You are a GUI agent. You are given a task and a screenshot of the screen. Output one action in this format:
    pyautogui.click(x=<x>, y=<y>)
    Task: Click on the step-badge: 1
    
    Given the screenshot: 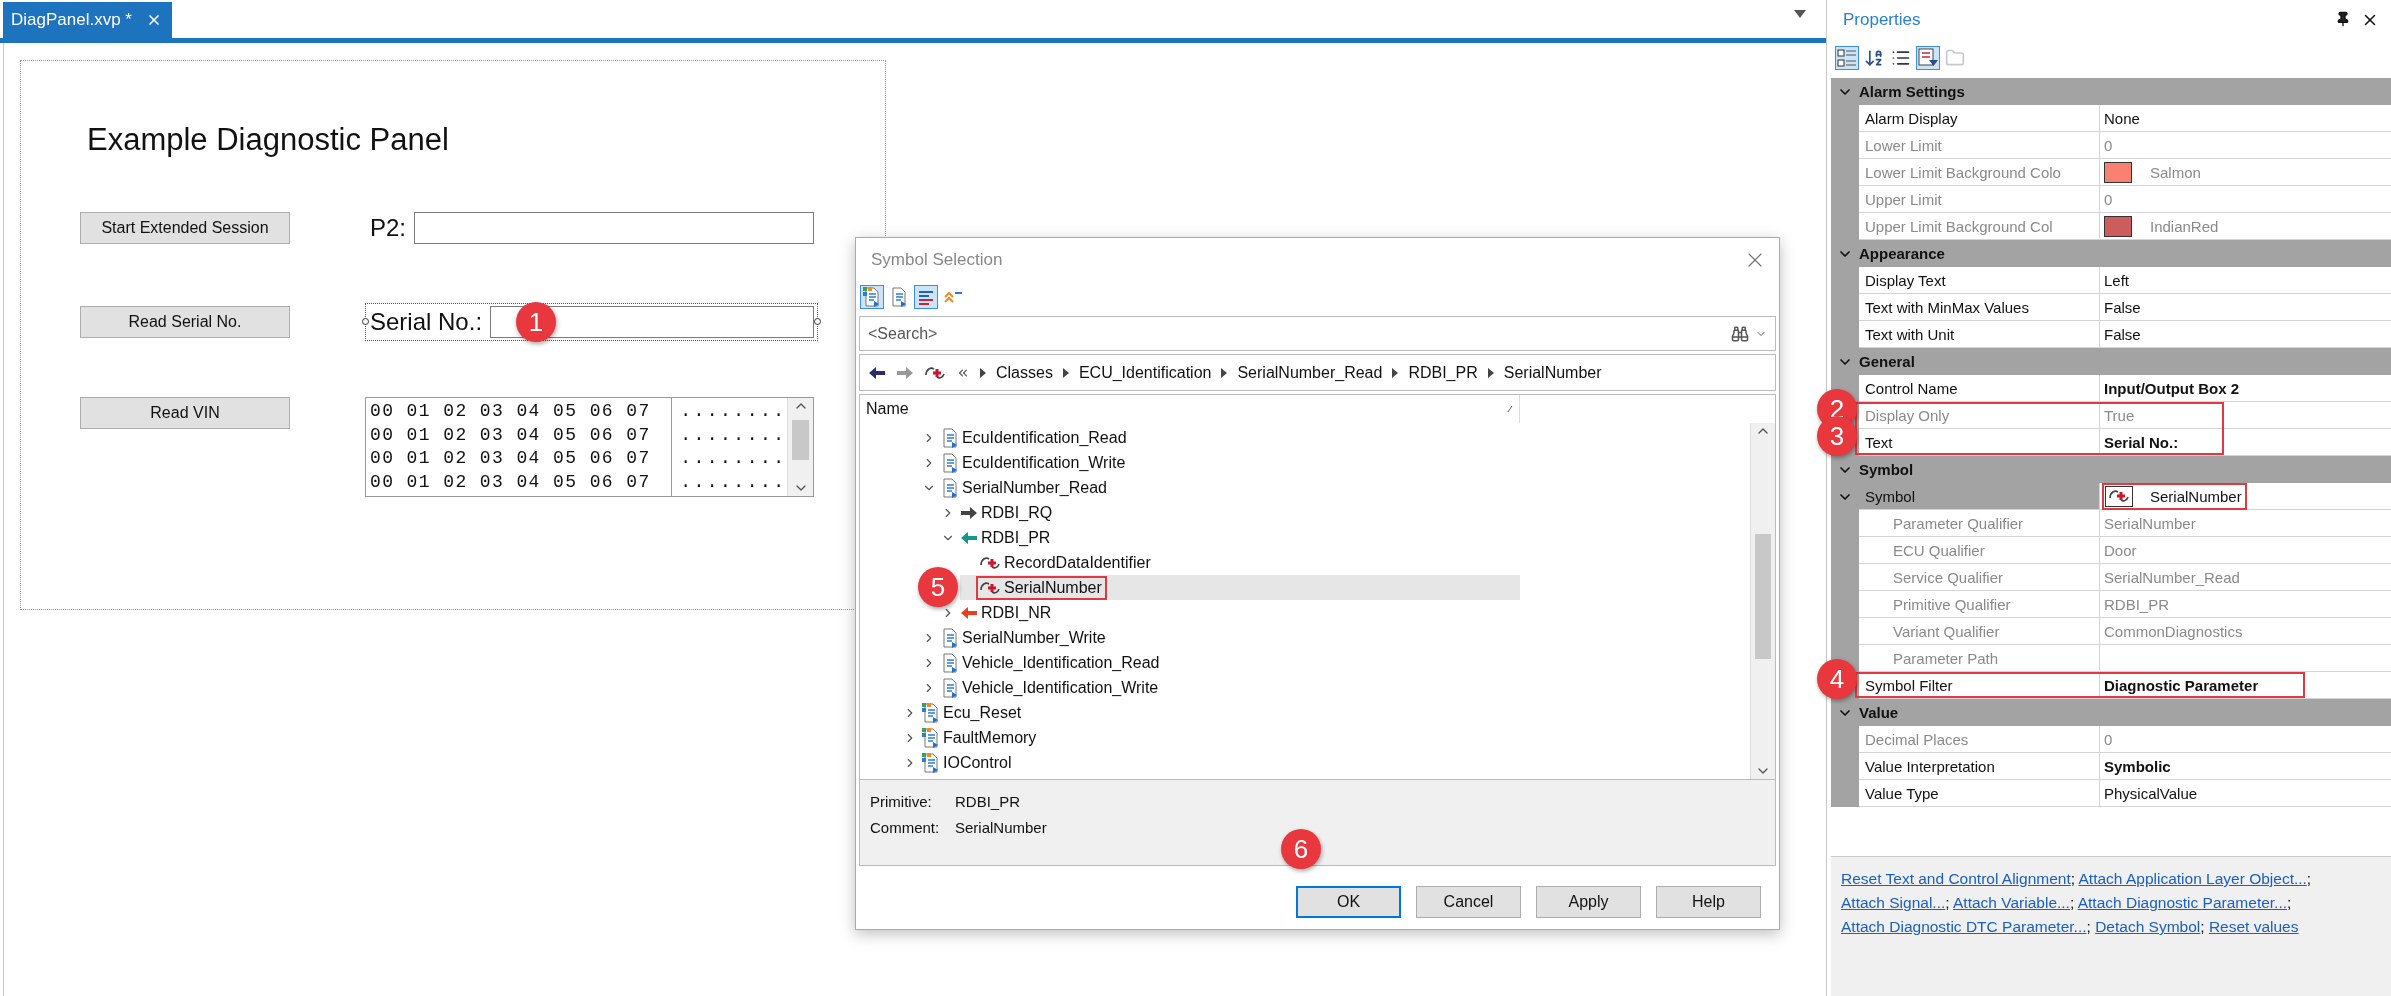 What is the action you would take?
    pyautogui.click(x=536, y=322)
    